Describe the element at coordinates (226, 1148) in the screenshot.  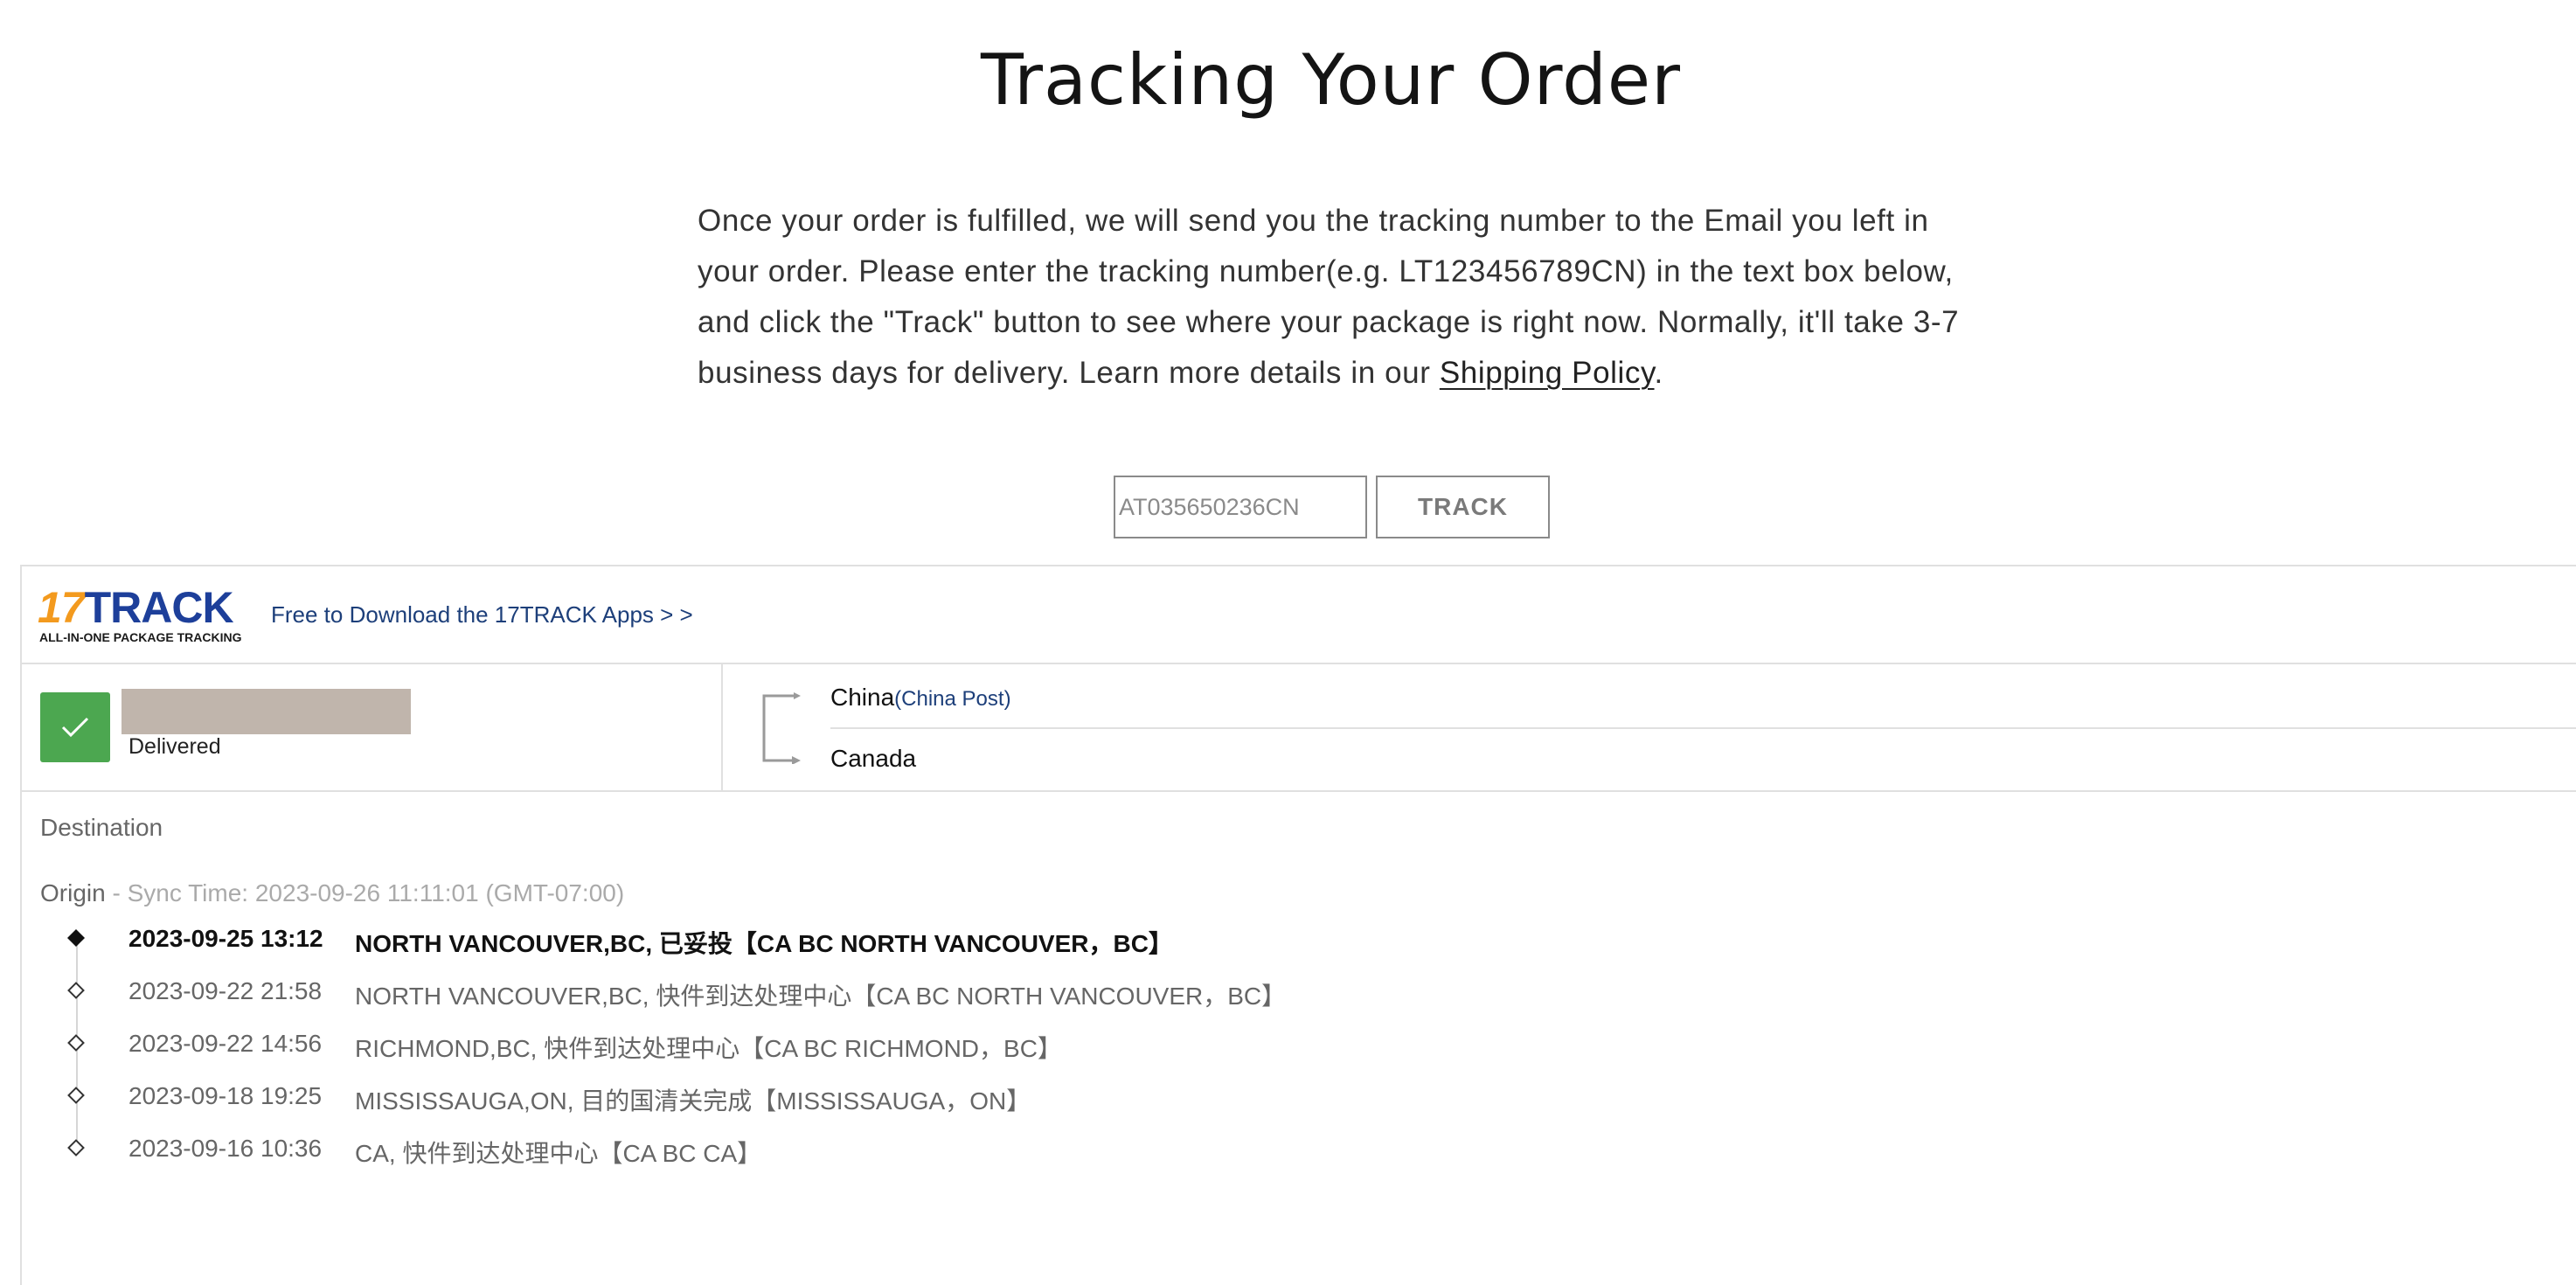
I see `event-time: 2023-09-16 10:36` at that location.